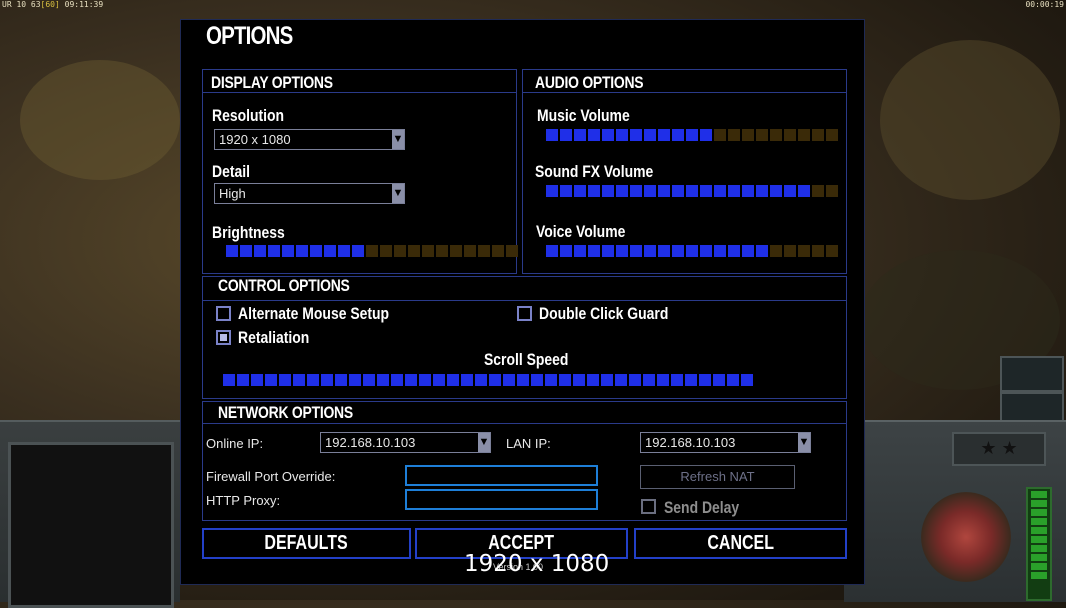  I want to click on radar-minimap, so click(91, 525).